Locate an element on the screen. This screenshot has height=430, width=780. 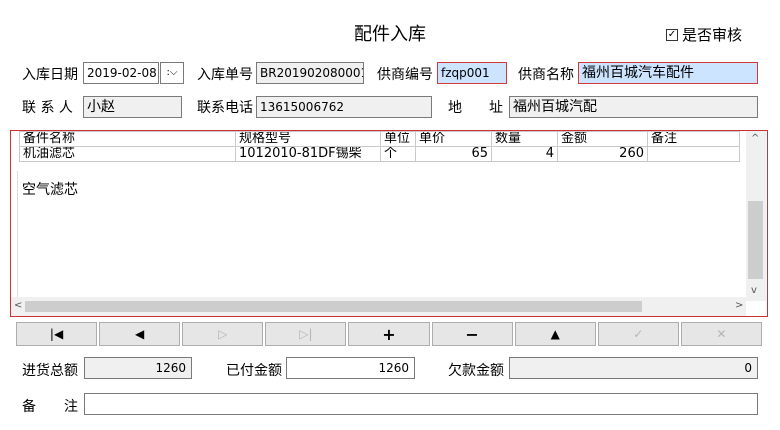
scroll-down-icon: v is located at coordinates (754, 290).